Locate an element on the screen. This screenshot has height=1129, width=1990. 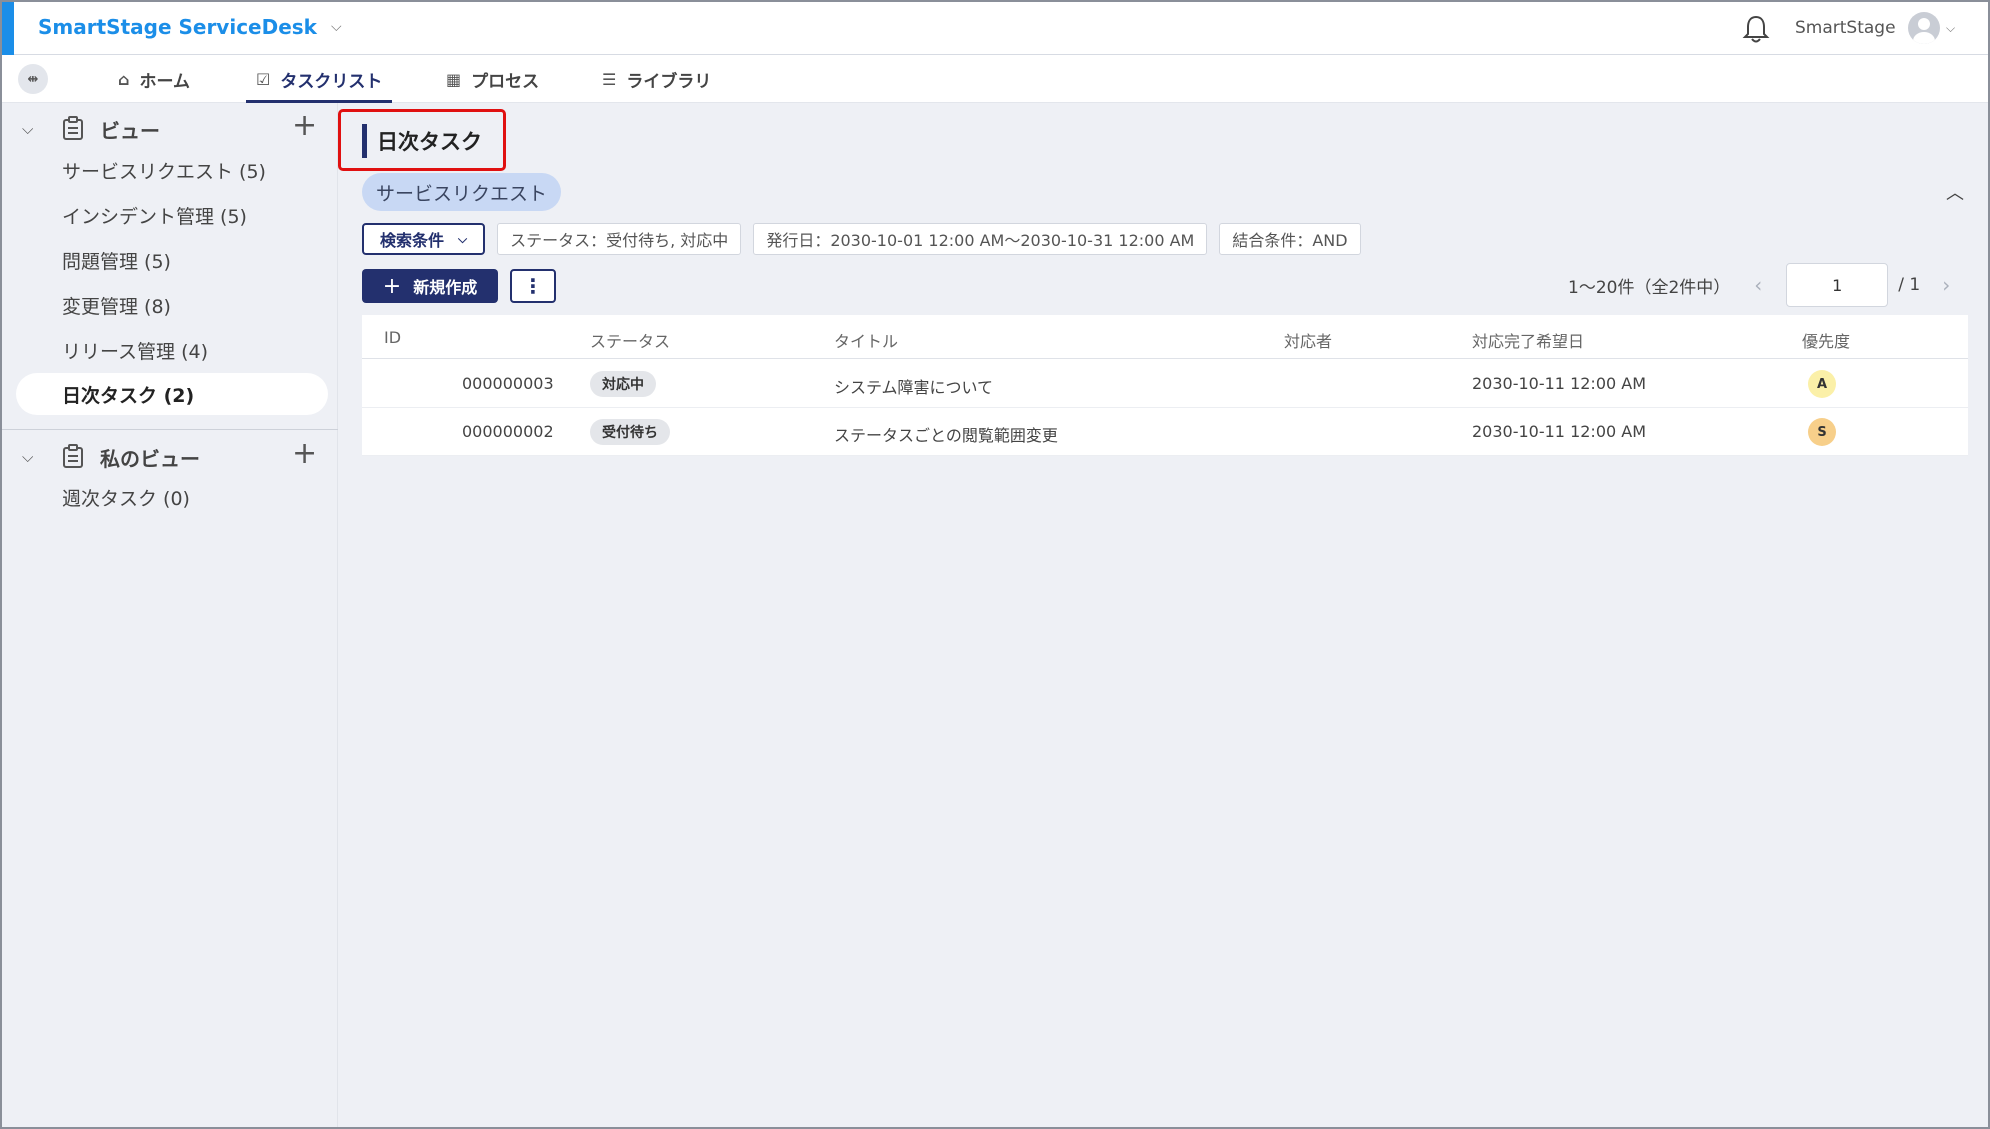
cell-title: システム障害について is located at coordinates (913, 386).